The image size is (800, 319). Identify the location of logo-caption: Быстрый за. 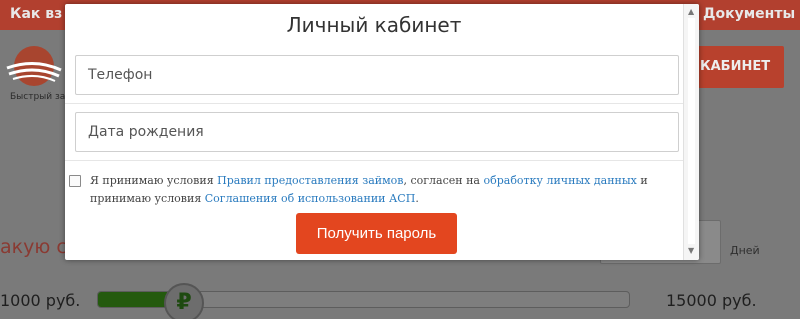
(38, 97).